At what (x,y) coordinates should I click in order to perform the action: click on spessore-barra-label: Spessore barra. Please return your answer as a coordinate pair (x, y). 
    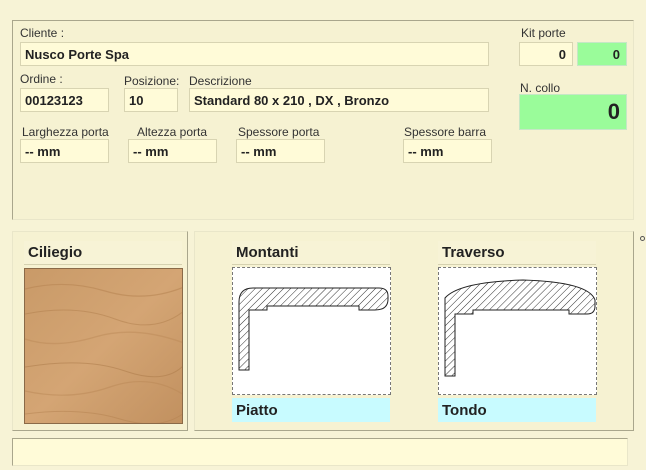
    Looking at the image, I should click on (445, 132).